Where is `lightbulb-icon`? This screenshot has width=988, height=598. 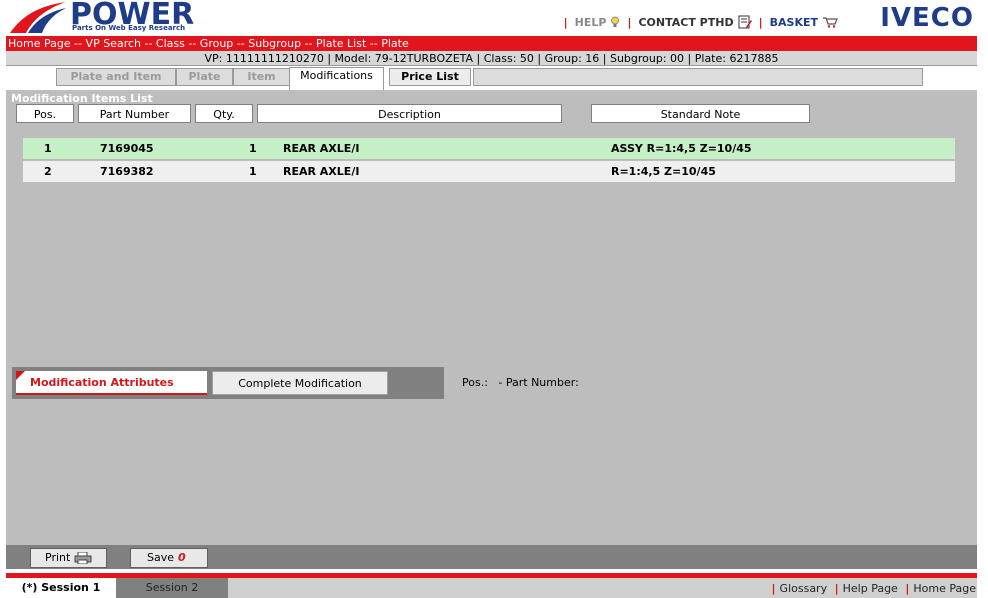
lightbulb-icon is located at coordinates (615, 22).